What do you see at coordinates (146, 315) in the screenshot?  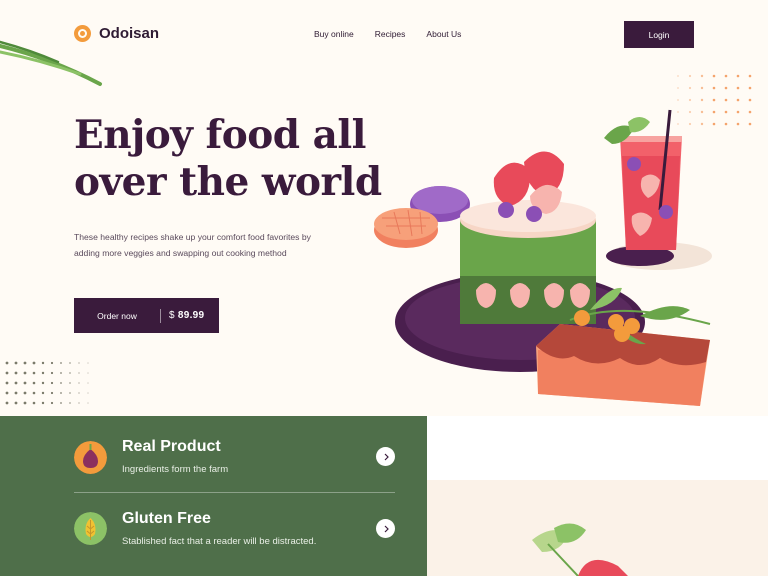 I see `order-now-button: Order now $89.99` at bounding box center [146, 315].